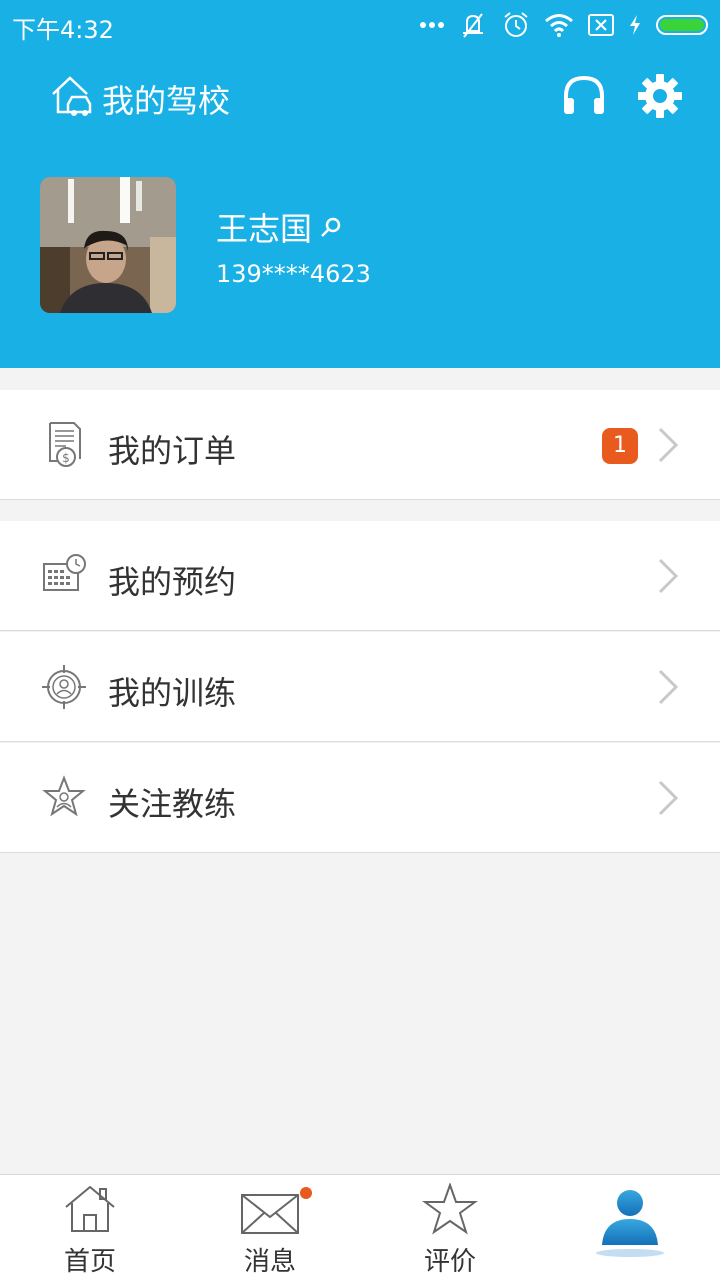 This screenshot has height=1280, width=720. Describe the element at coordinates (172, 693) in the screenshot. I see `menu-label-training: 我的训练` at that location.